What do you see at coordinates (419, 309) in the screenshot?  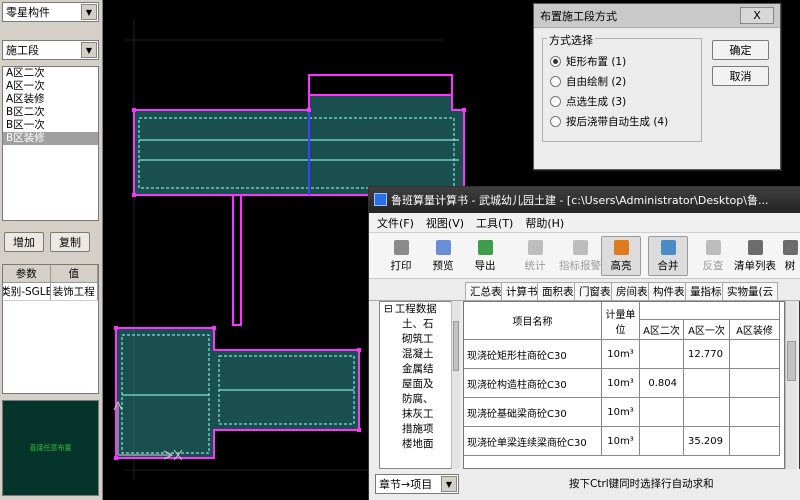 I see `tree-node: ⊟ 工程数据` at bounding box center [419, 309].